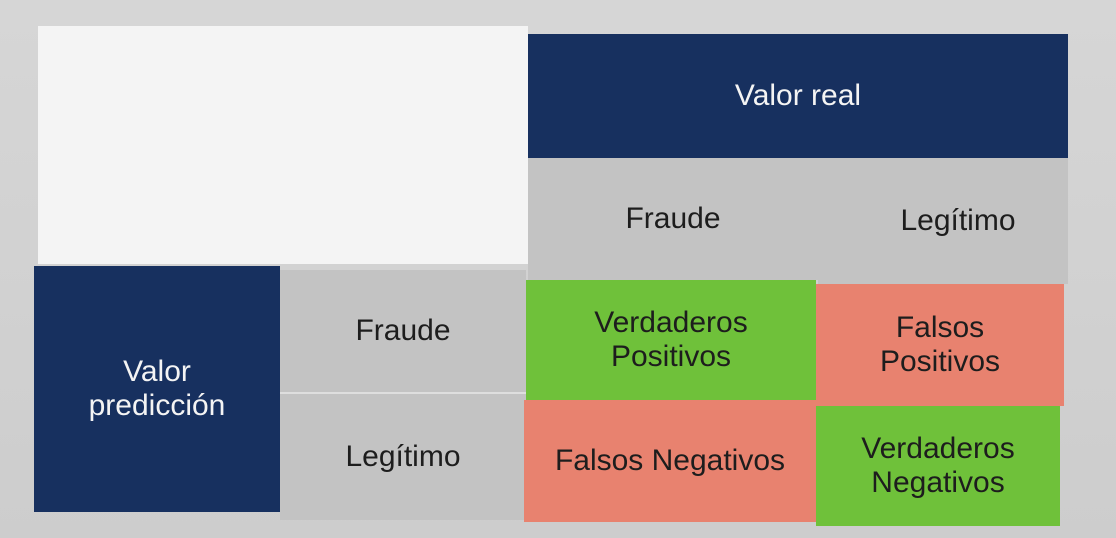 Image resolution: width=1116 pixels, height=538 pixels. I want to click on true-negatives-line2: Negativos, so click(938, 482).